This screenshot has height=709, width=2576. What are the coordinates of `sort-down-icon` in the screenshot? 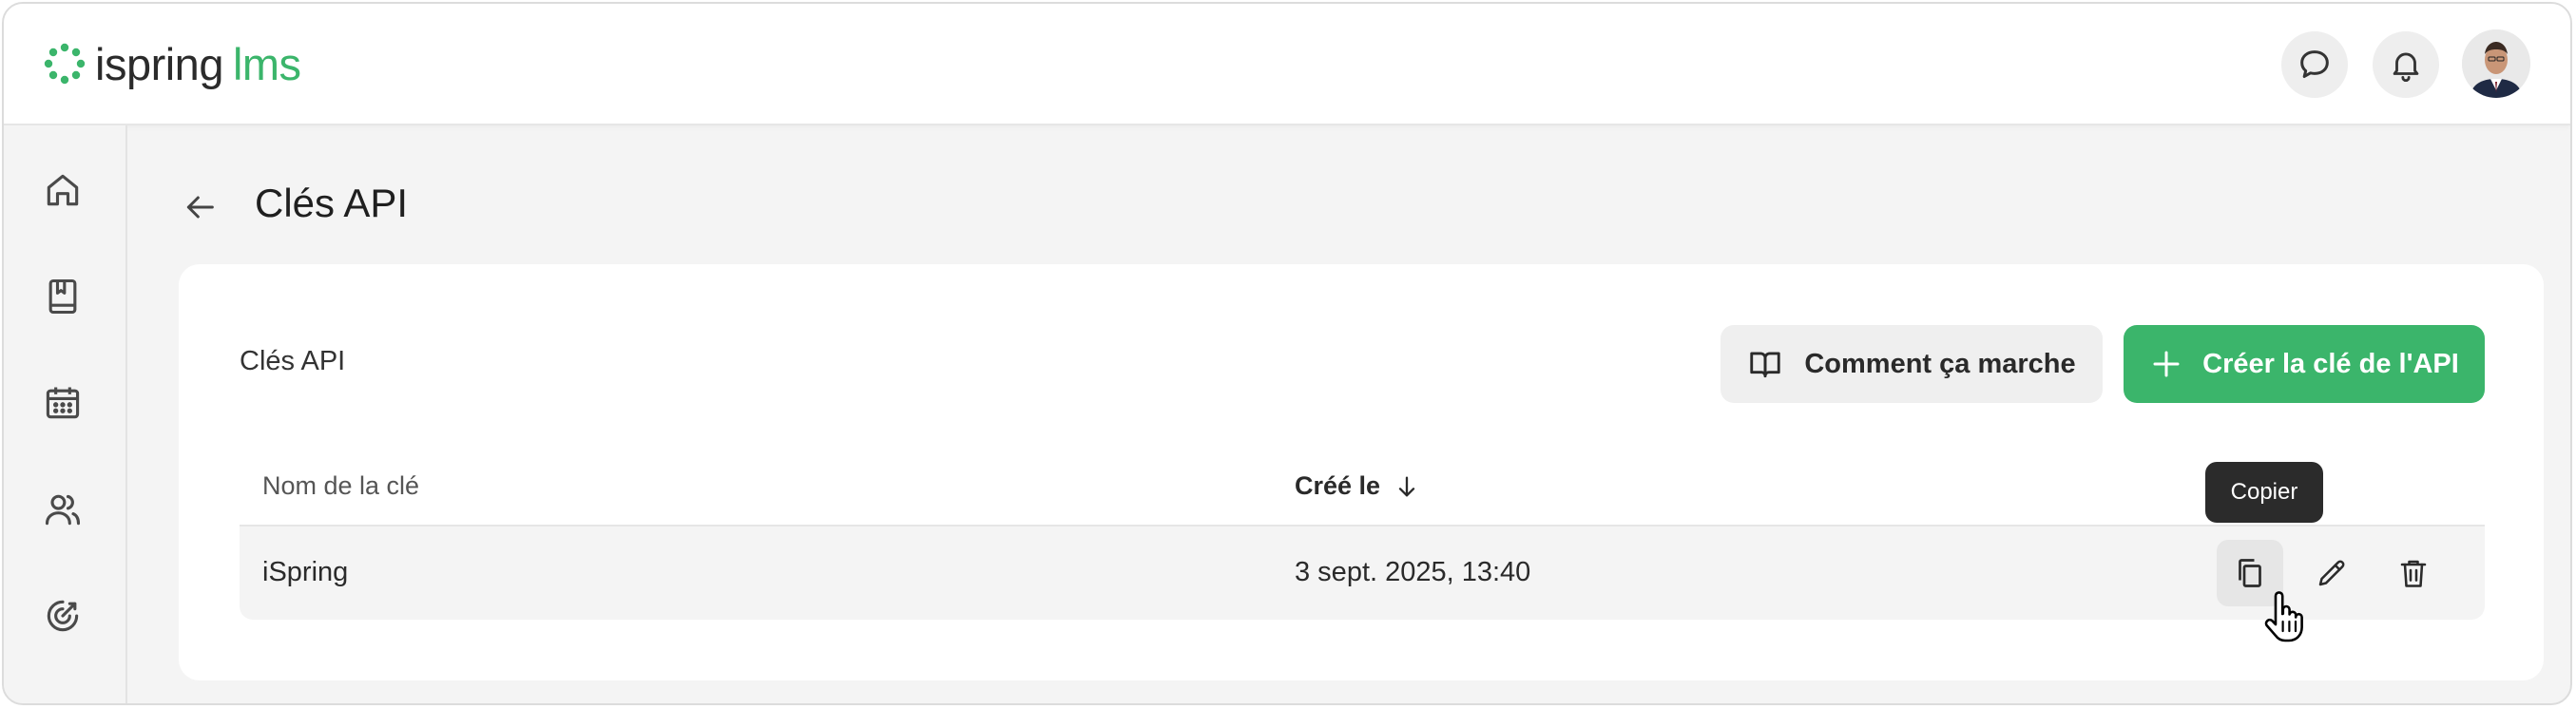 It's located at (1406, 486).